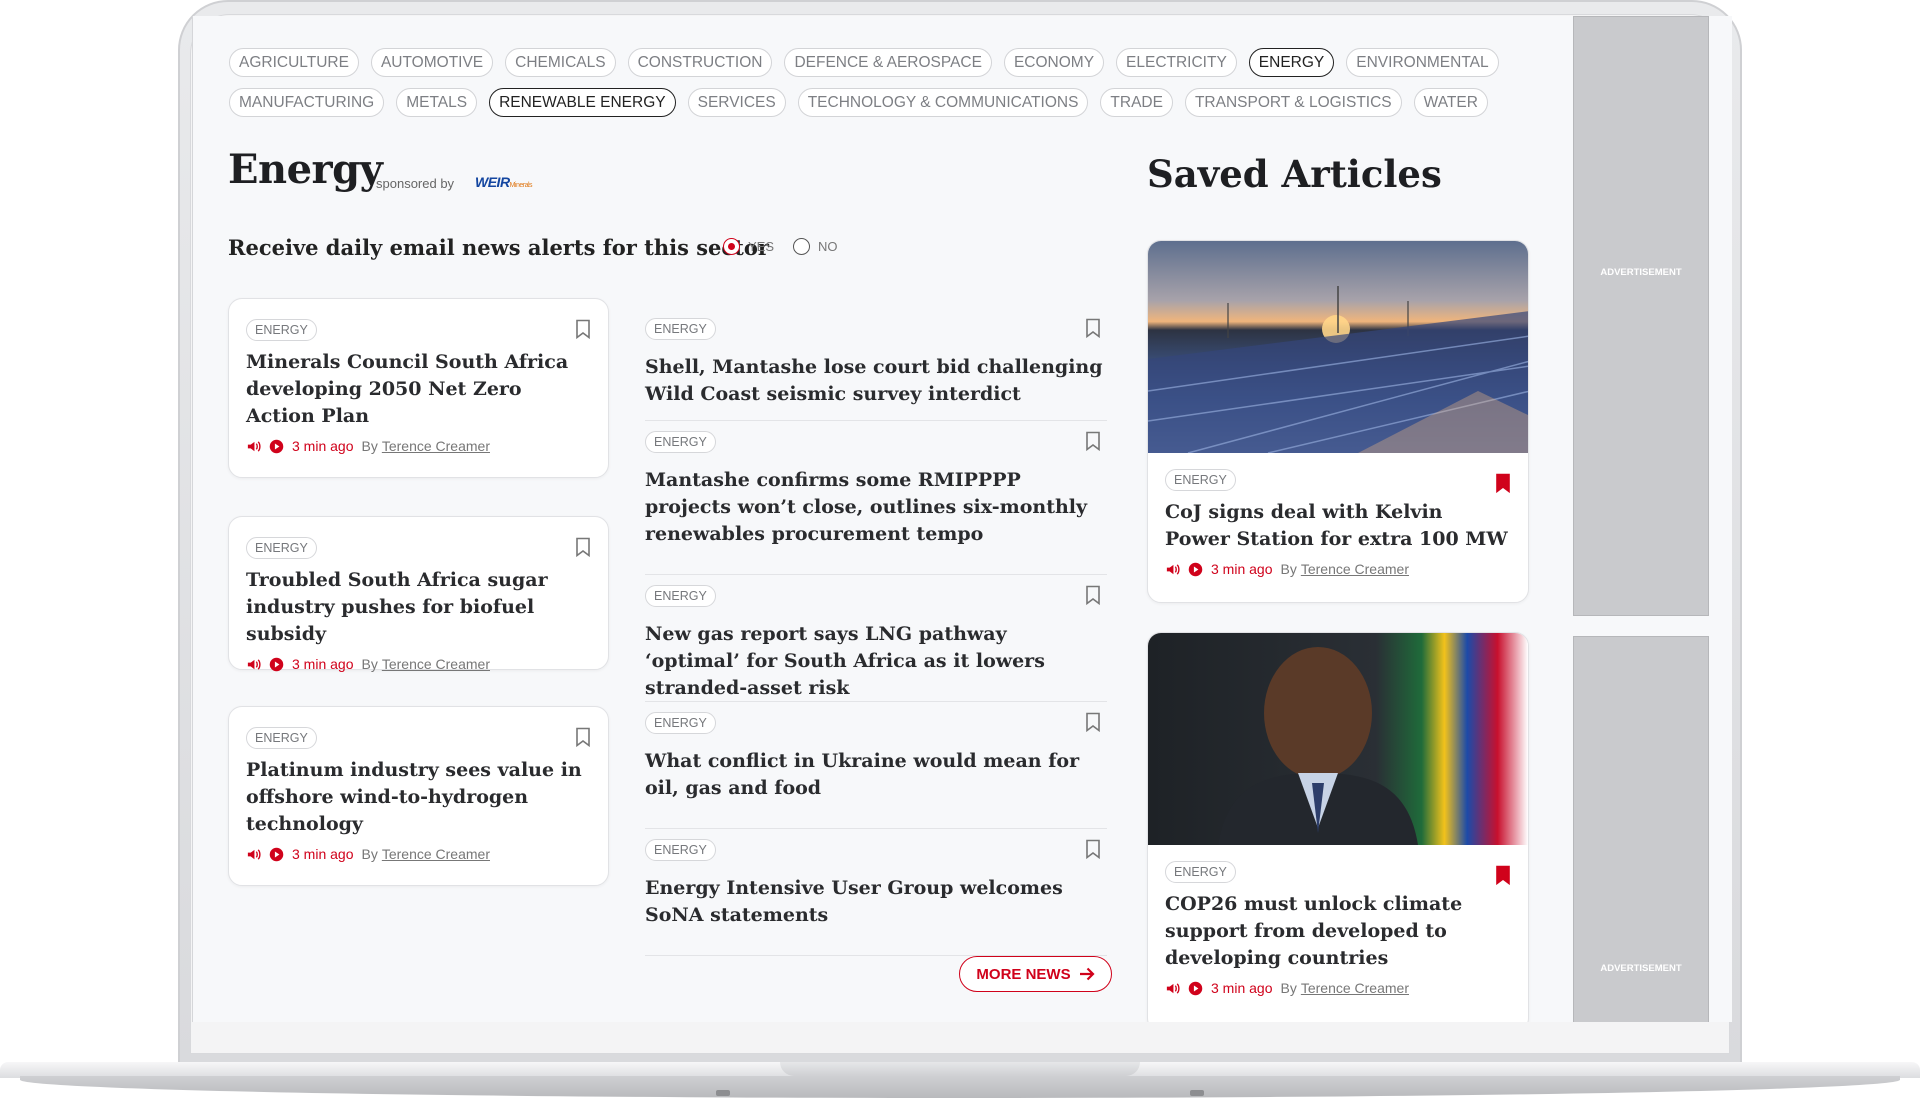 The width and height of the screenshot is (1920, 1102). Describe the element at coordinates (1338, 739) in the screenshot. I see `man-speaking-image` at that location.